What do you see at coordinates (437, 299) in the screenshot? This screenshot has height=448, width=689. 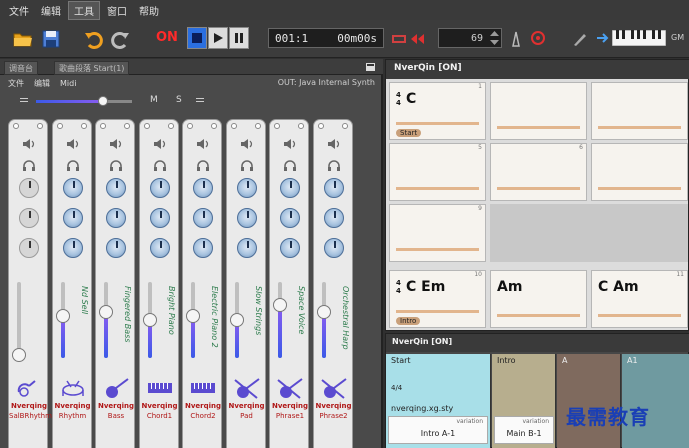 I see `chord-cell: 10 4 4 C Em Intro` at bounding box center [437, 299].